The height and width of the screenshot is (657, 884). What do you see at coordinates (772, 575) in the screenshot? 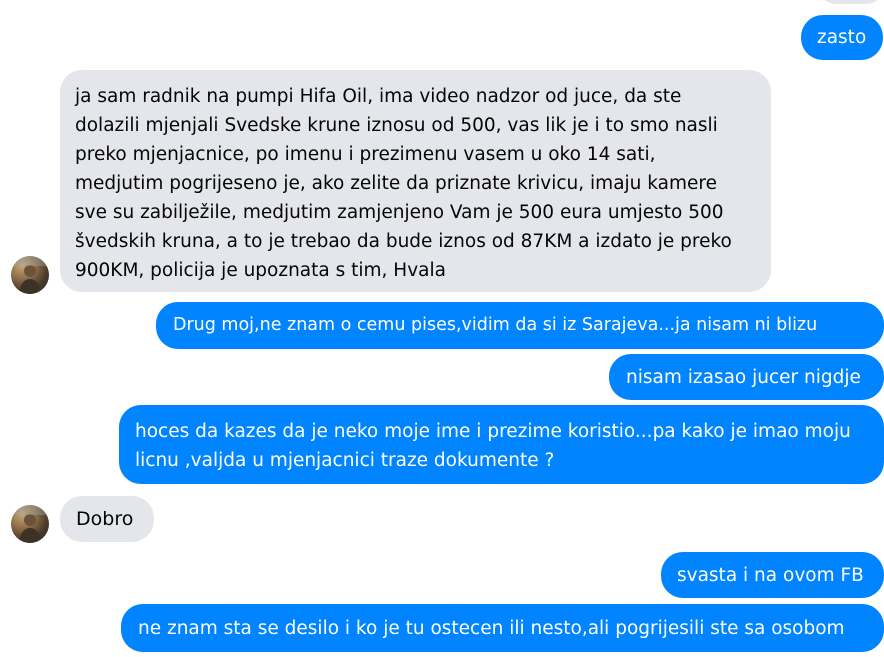
I see `message-bubble-outgoing: svasta i na ovom FB` at bounding box center [772, 575].